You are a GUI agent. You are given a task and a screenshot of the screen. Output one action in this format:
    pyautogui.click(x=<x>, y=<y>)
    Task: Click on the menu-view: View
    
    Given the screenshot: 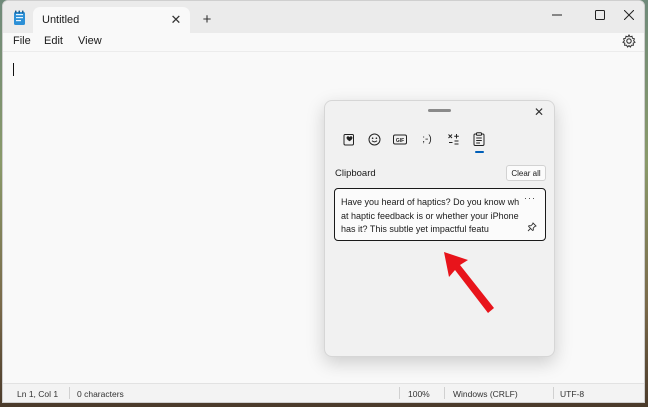 What is the action you would take?
    pyautogui.click(x=90, y=41)
    